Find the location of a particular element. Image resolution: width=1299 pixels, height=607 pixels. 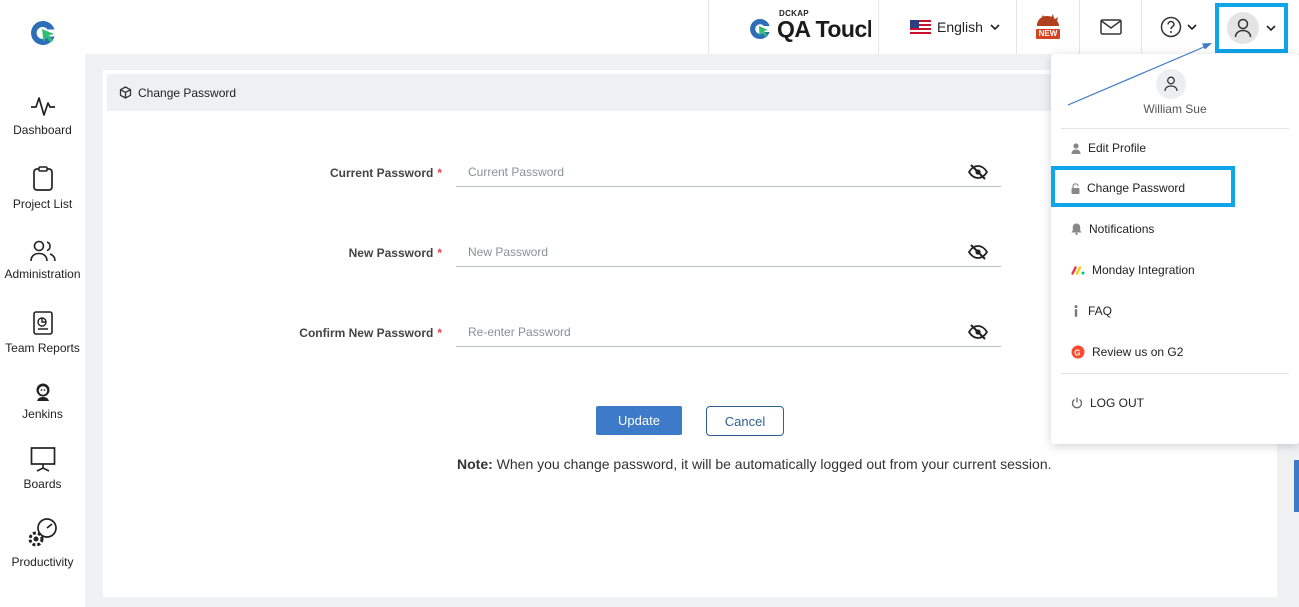

pulse-icon is located at coordinates (42, 106).